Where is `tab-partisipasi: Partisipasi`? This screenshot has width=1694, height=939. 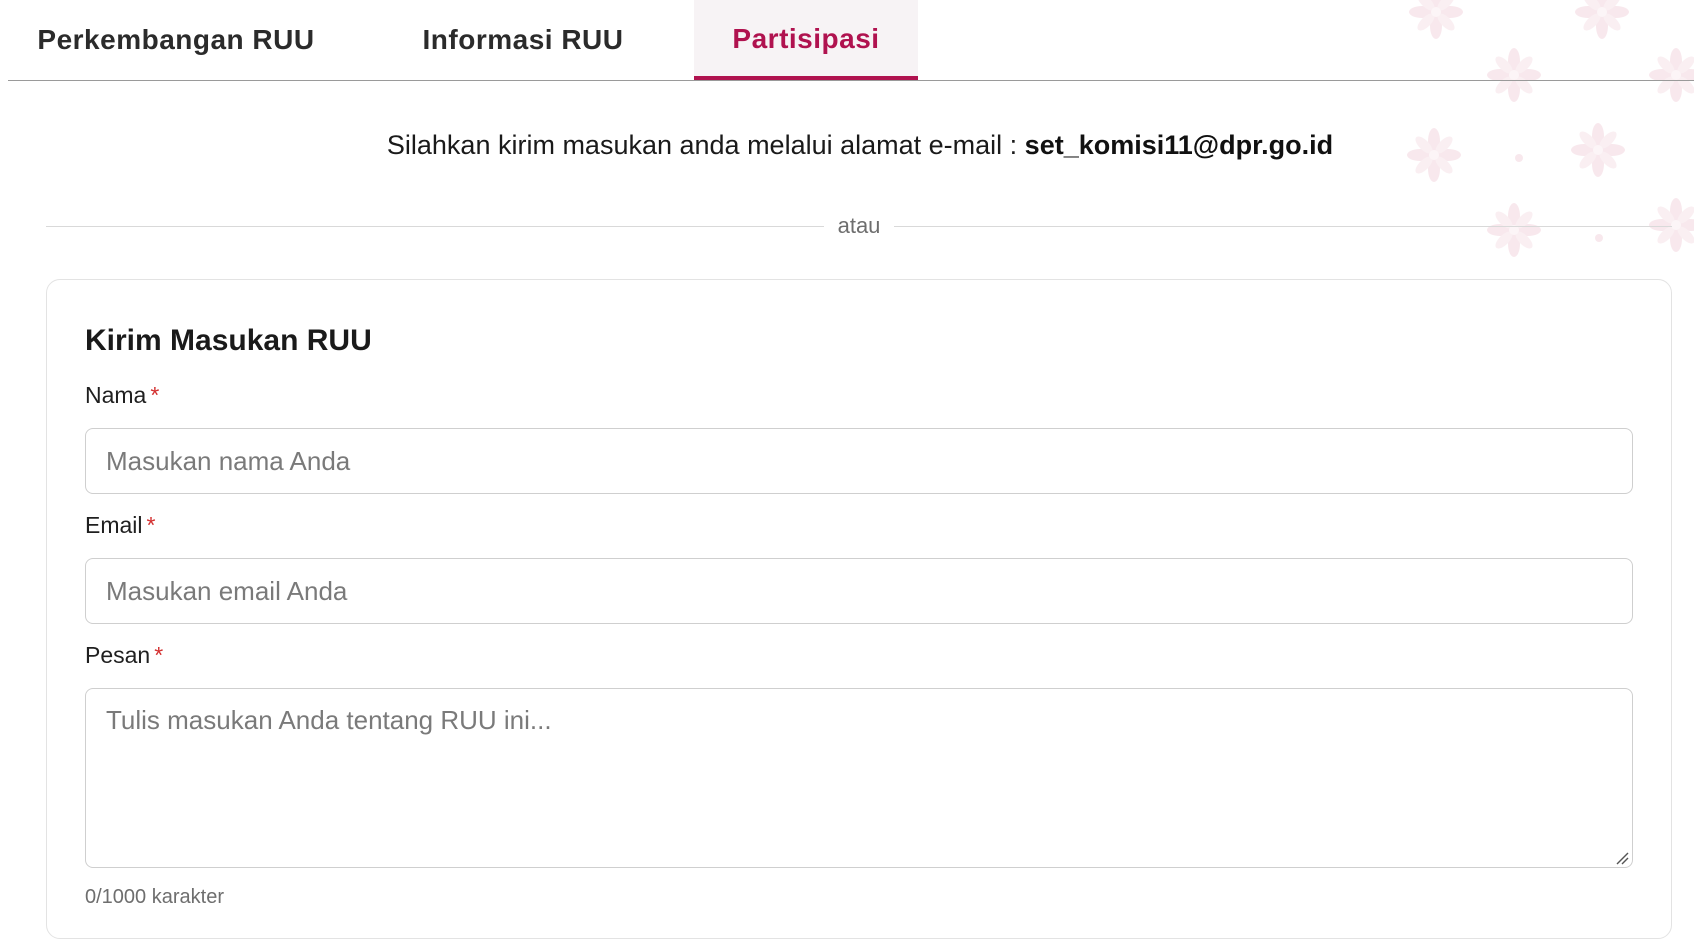 tab-partisipasi: Partisipasi is located at coordinates (806, 40).